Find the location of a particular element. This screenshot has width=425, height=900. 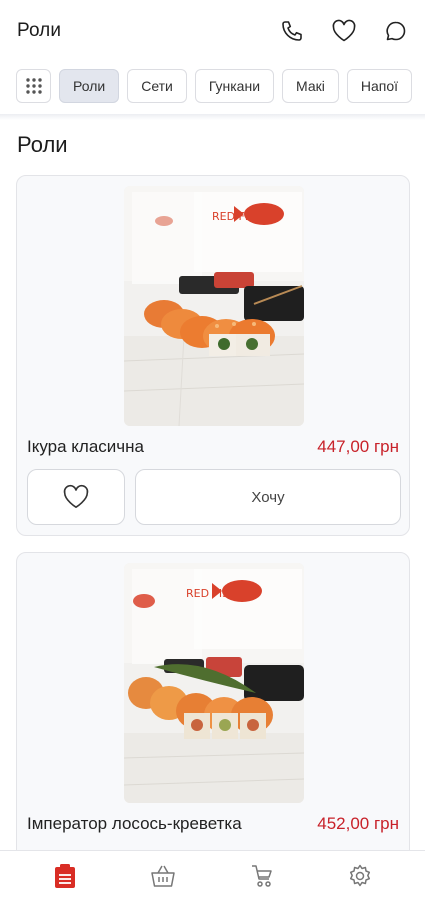

nav-menu is located at coordinates (65, 876).